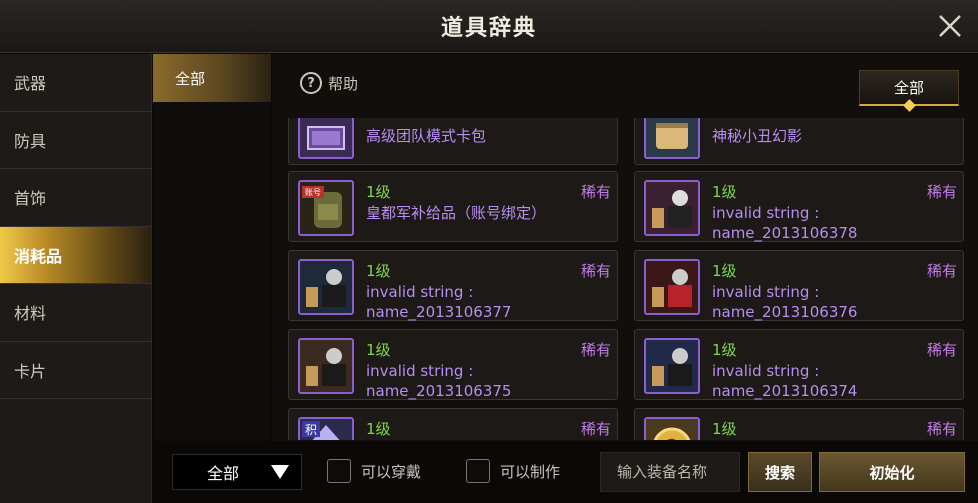 The height and width of the screenshot is (503, 978). What do you see at coordinates (75, 370) in the screenshot?
I see `sidebar-item-card: 卡片` at bounding box center [75, 370].